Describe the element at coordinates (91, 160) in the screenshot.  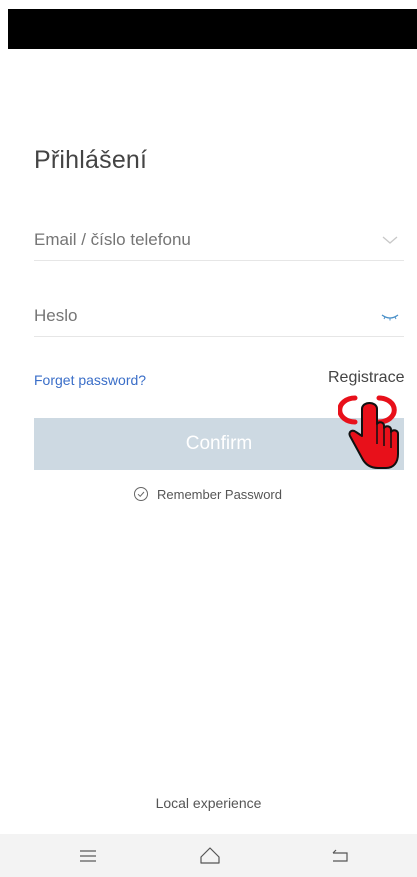
I see `page-title: Přihlášení` at that location.